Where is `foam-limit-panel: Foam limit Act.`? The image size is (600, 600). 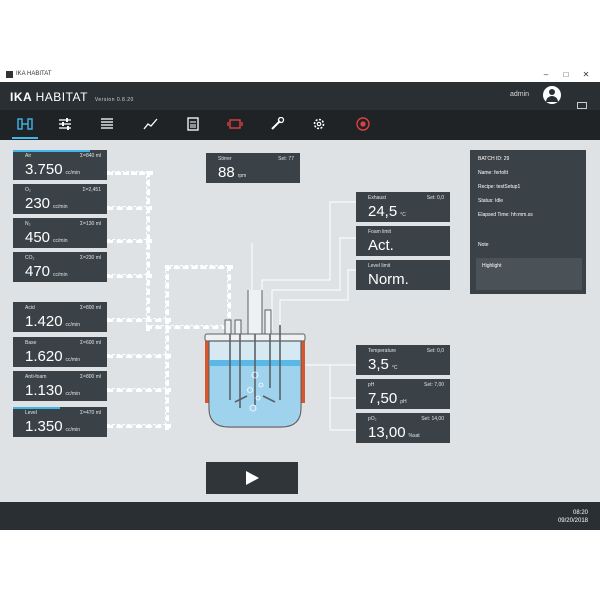 foam-limit-panel: Foam limit Act. is located at coordinates (403, 241).